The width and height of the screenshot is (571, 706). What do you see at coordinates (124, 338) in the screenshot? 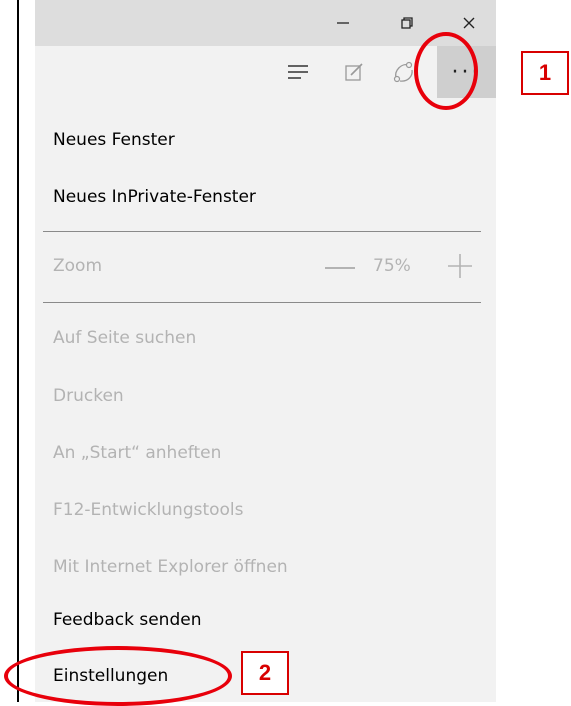
I see `menu-item-find-on-page: Auf Seite suchen` at bounding box center [124, 338].